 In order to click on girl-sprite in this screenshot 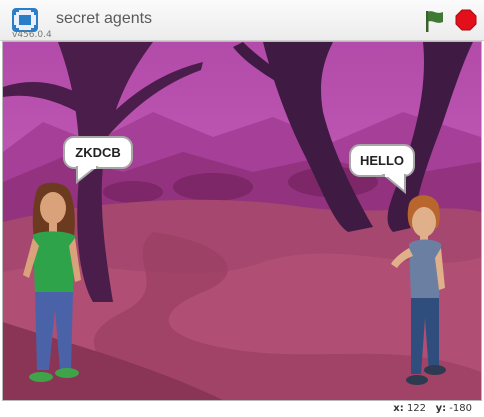, I will do `click(54, 285)`.